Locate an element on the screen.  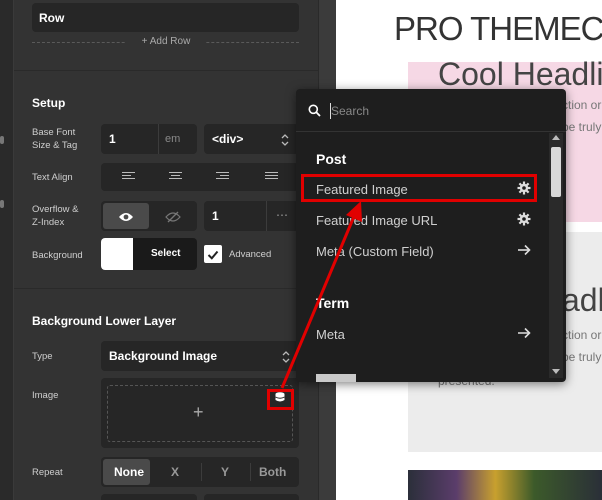
type-label: Type is located at coordinates (42, 356).